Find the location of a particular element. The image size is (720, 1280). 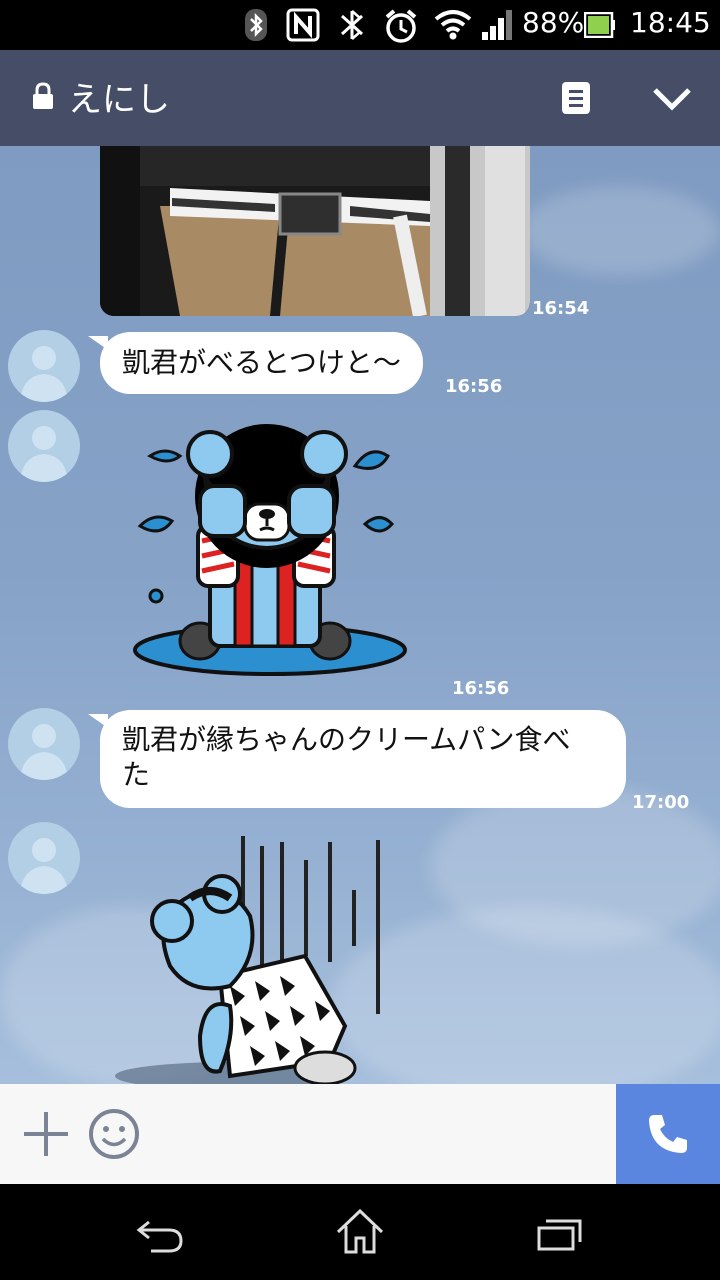

nfc-icon is located at coordinates (303, 25).